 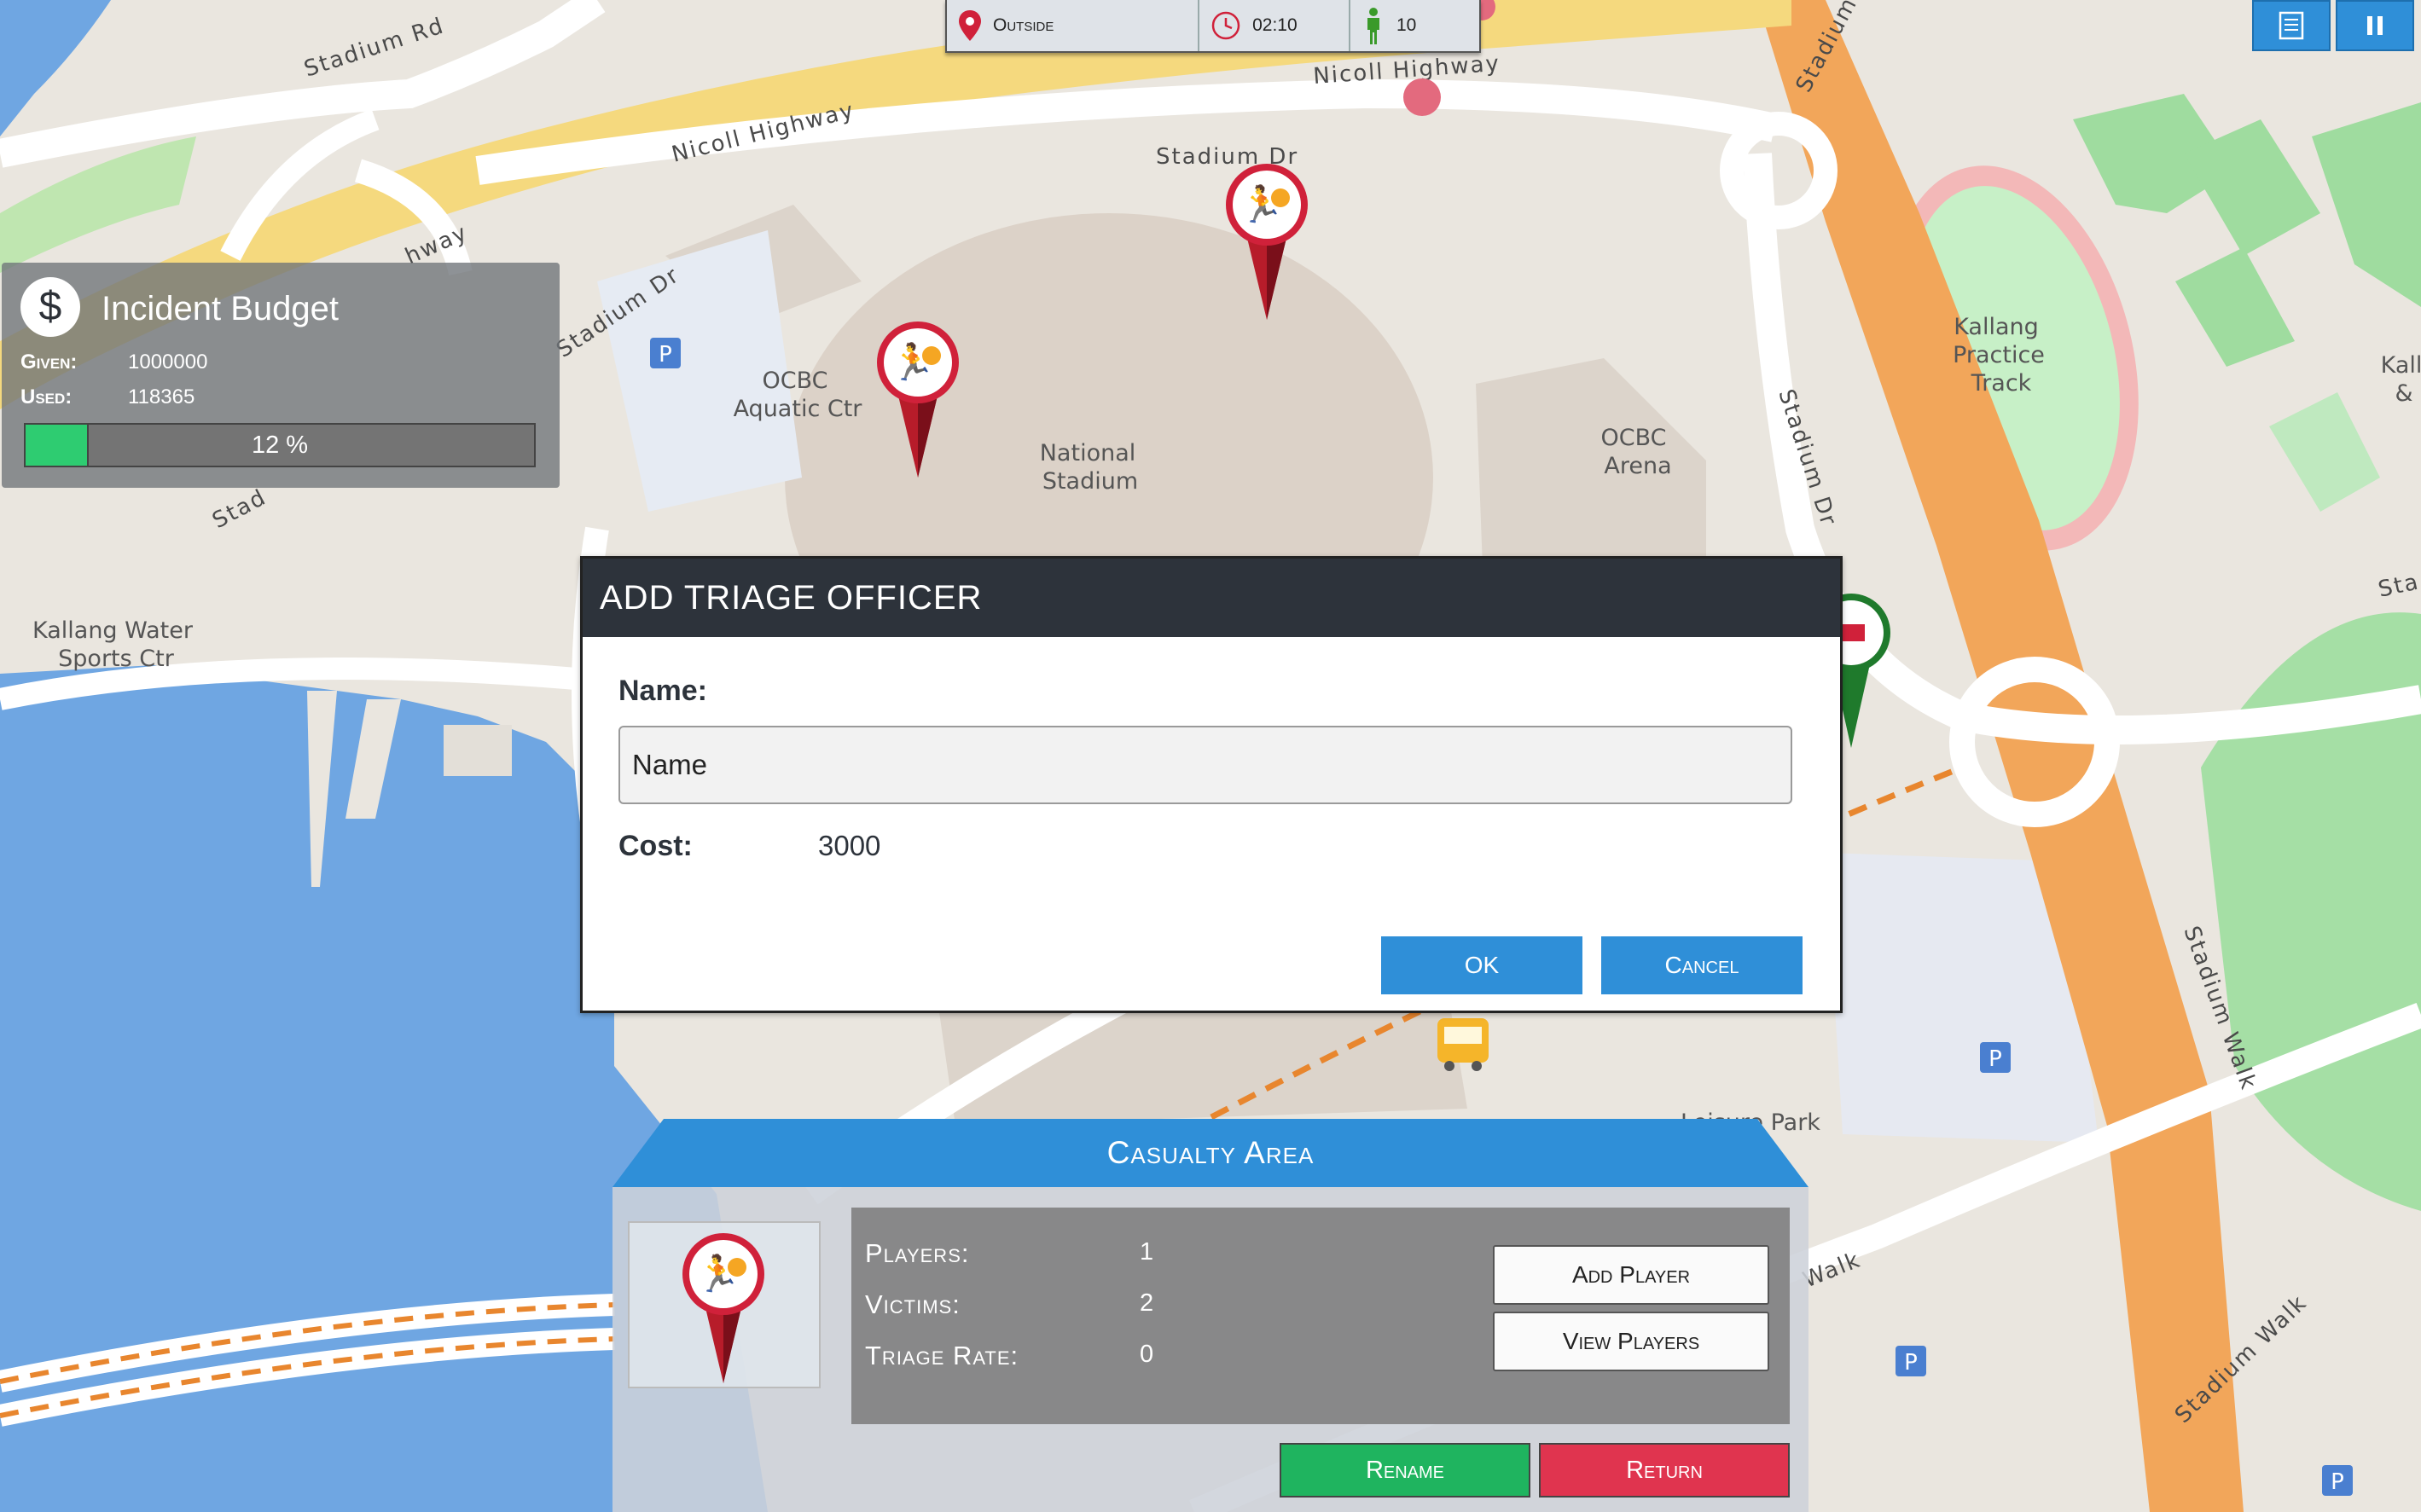 I want to click on map-label-arena: Arena, so click(x=1637, y=466).